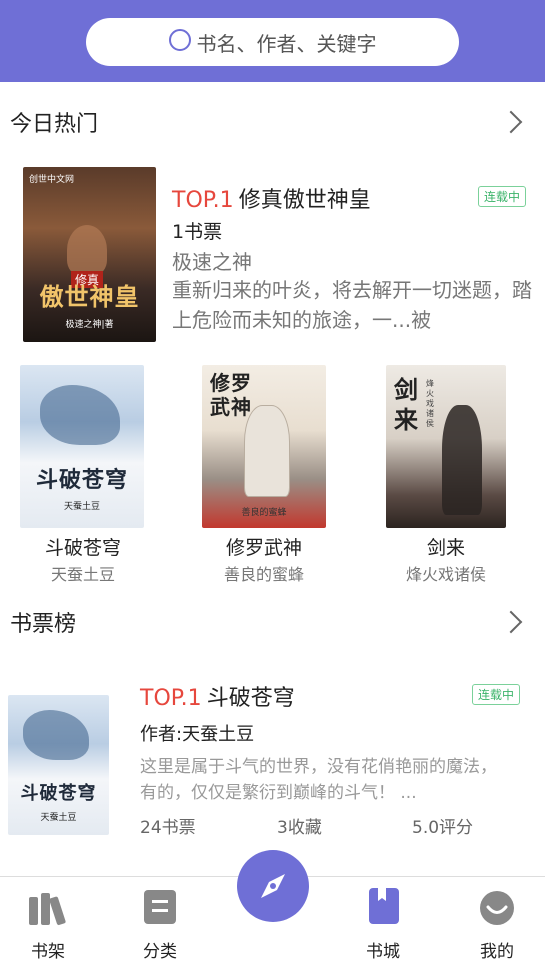  What do you see at coordinates (352, 305) in the screenshot?
I see `book-description: 重新归来的叶炎，将去解开一切迷题，踏上危险而未知的旅途，一...被` at bounding box center [352, 305].